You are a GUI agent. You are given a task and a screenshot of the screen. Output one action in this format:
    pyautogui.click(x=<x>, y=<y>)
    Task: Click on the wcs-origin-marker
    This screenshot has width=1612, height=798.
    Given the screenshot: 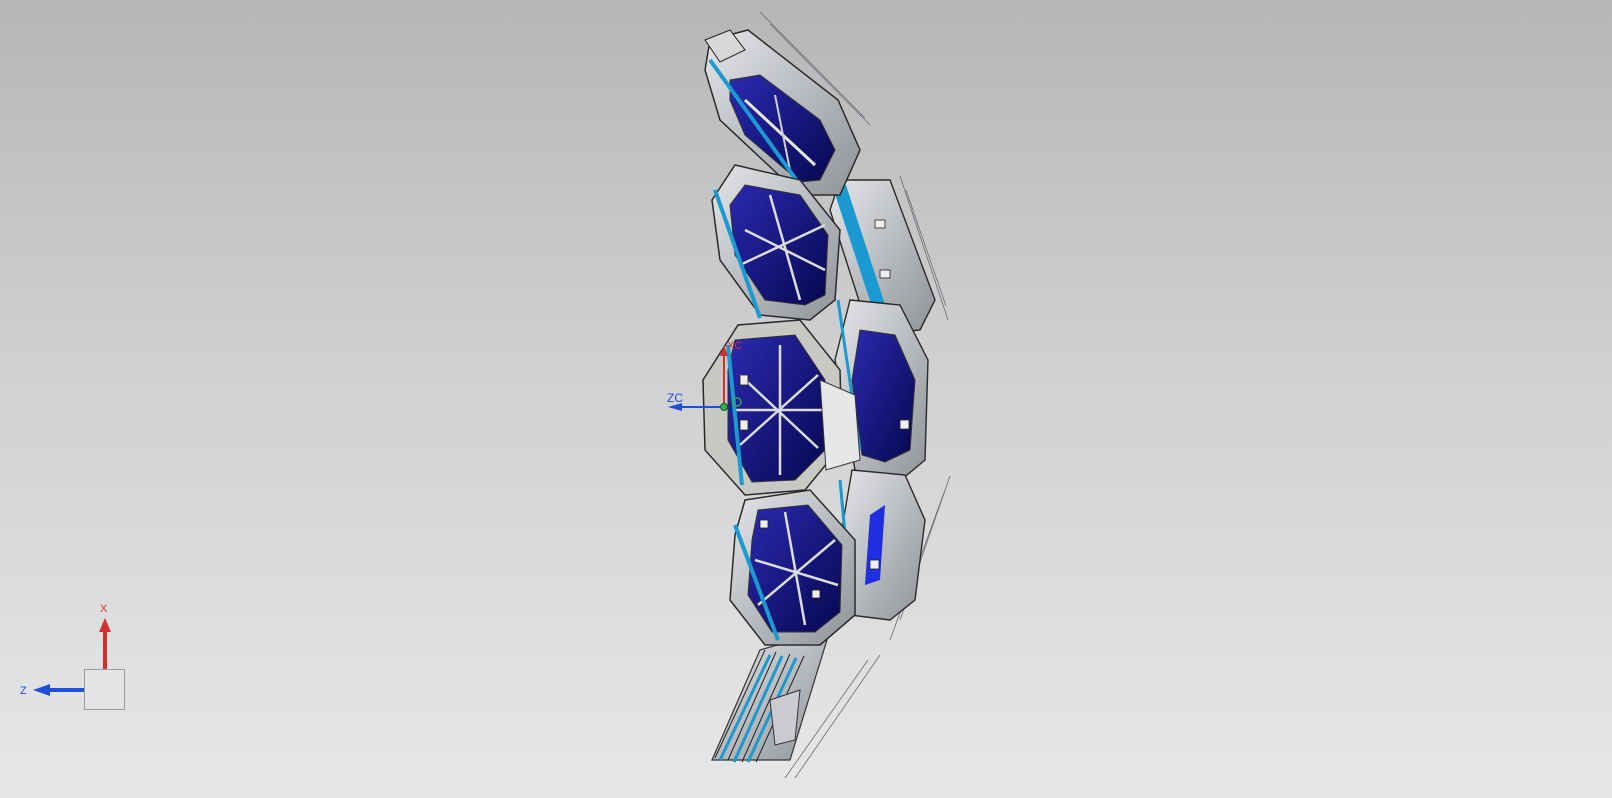 What is the action you would take?
    pyautogui.click(x=724, y=407)
    